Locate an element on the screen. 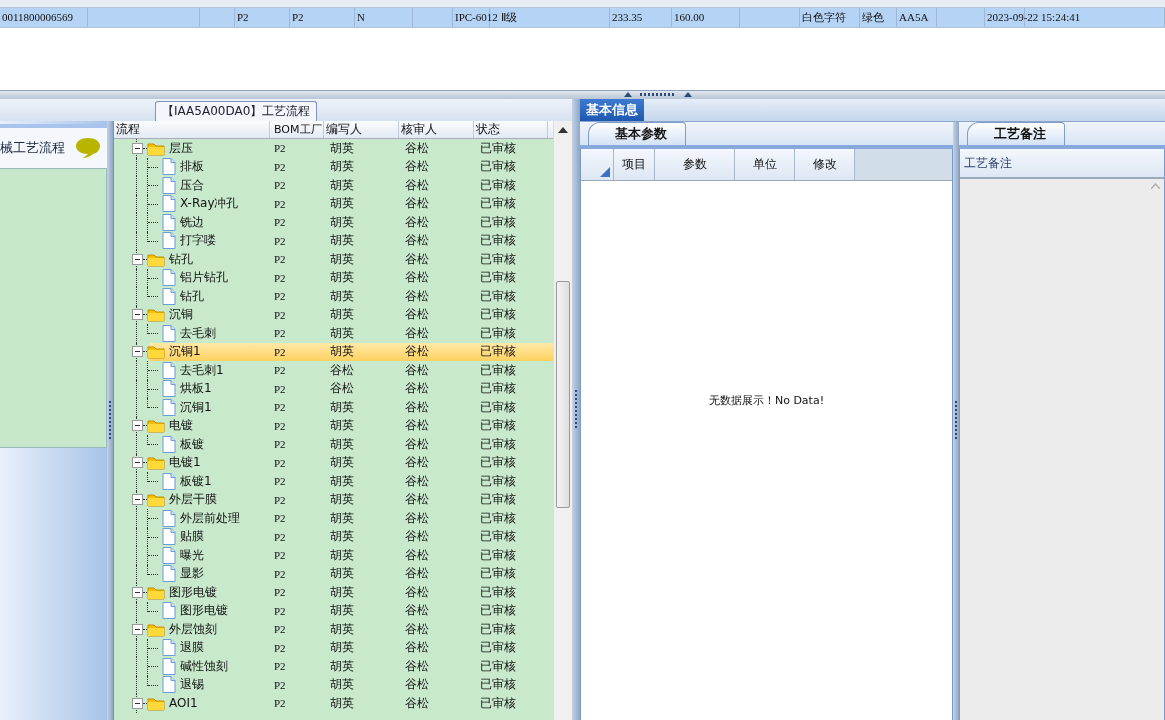 This screenshot has height=720, width=1165. tree-node-label: 显影 is located at coordinates (192, 574).